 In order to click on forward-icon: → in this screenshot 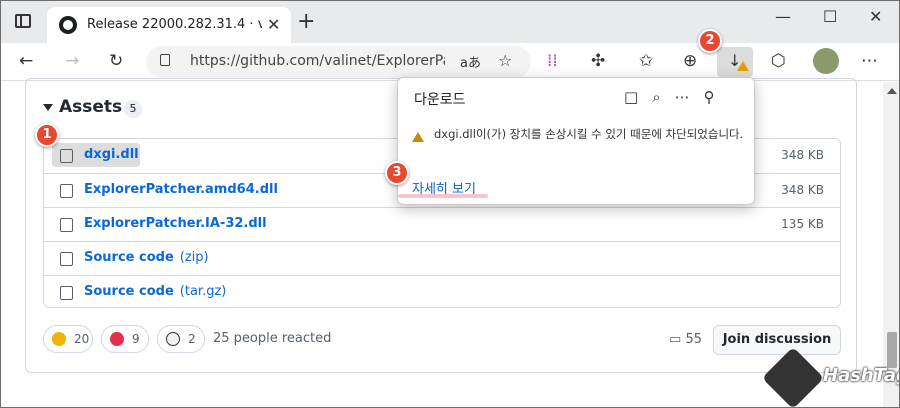, I will do `click(72, 61)`.